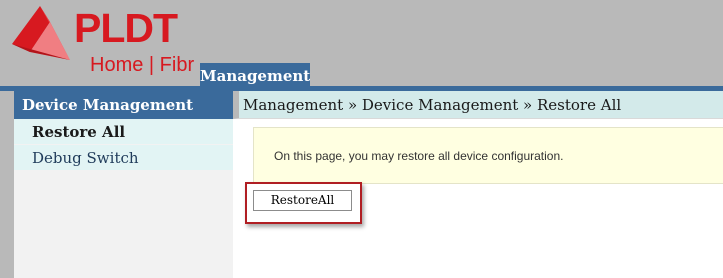  I want to click on brand-name: PLDT, so click(126, 28).